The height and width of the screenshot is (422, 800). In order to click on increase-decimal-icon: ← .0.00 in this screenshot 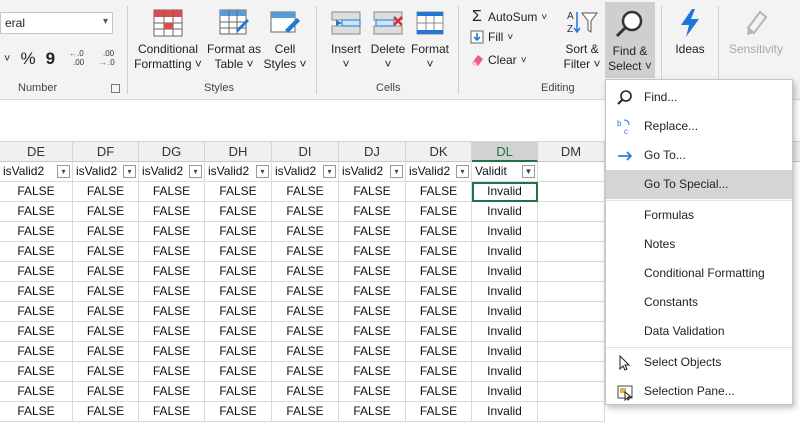, I will do `click(80, 58)`.